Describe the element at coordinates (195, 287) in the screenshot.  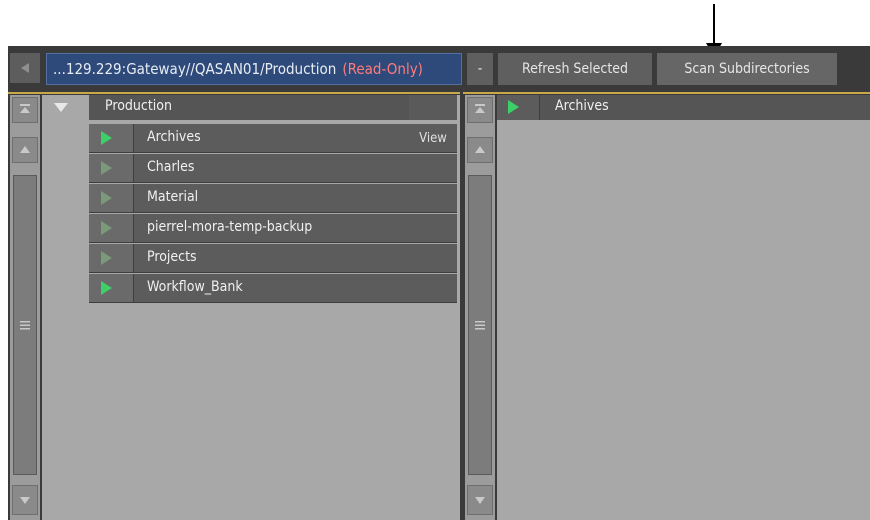
I see `tree-item-label: Workflow_Bank` at that location.